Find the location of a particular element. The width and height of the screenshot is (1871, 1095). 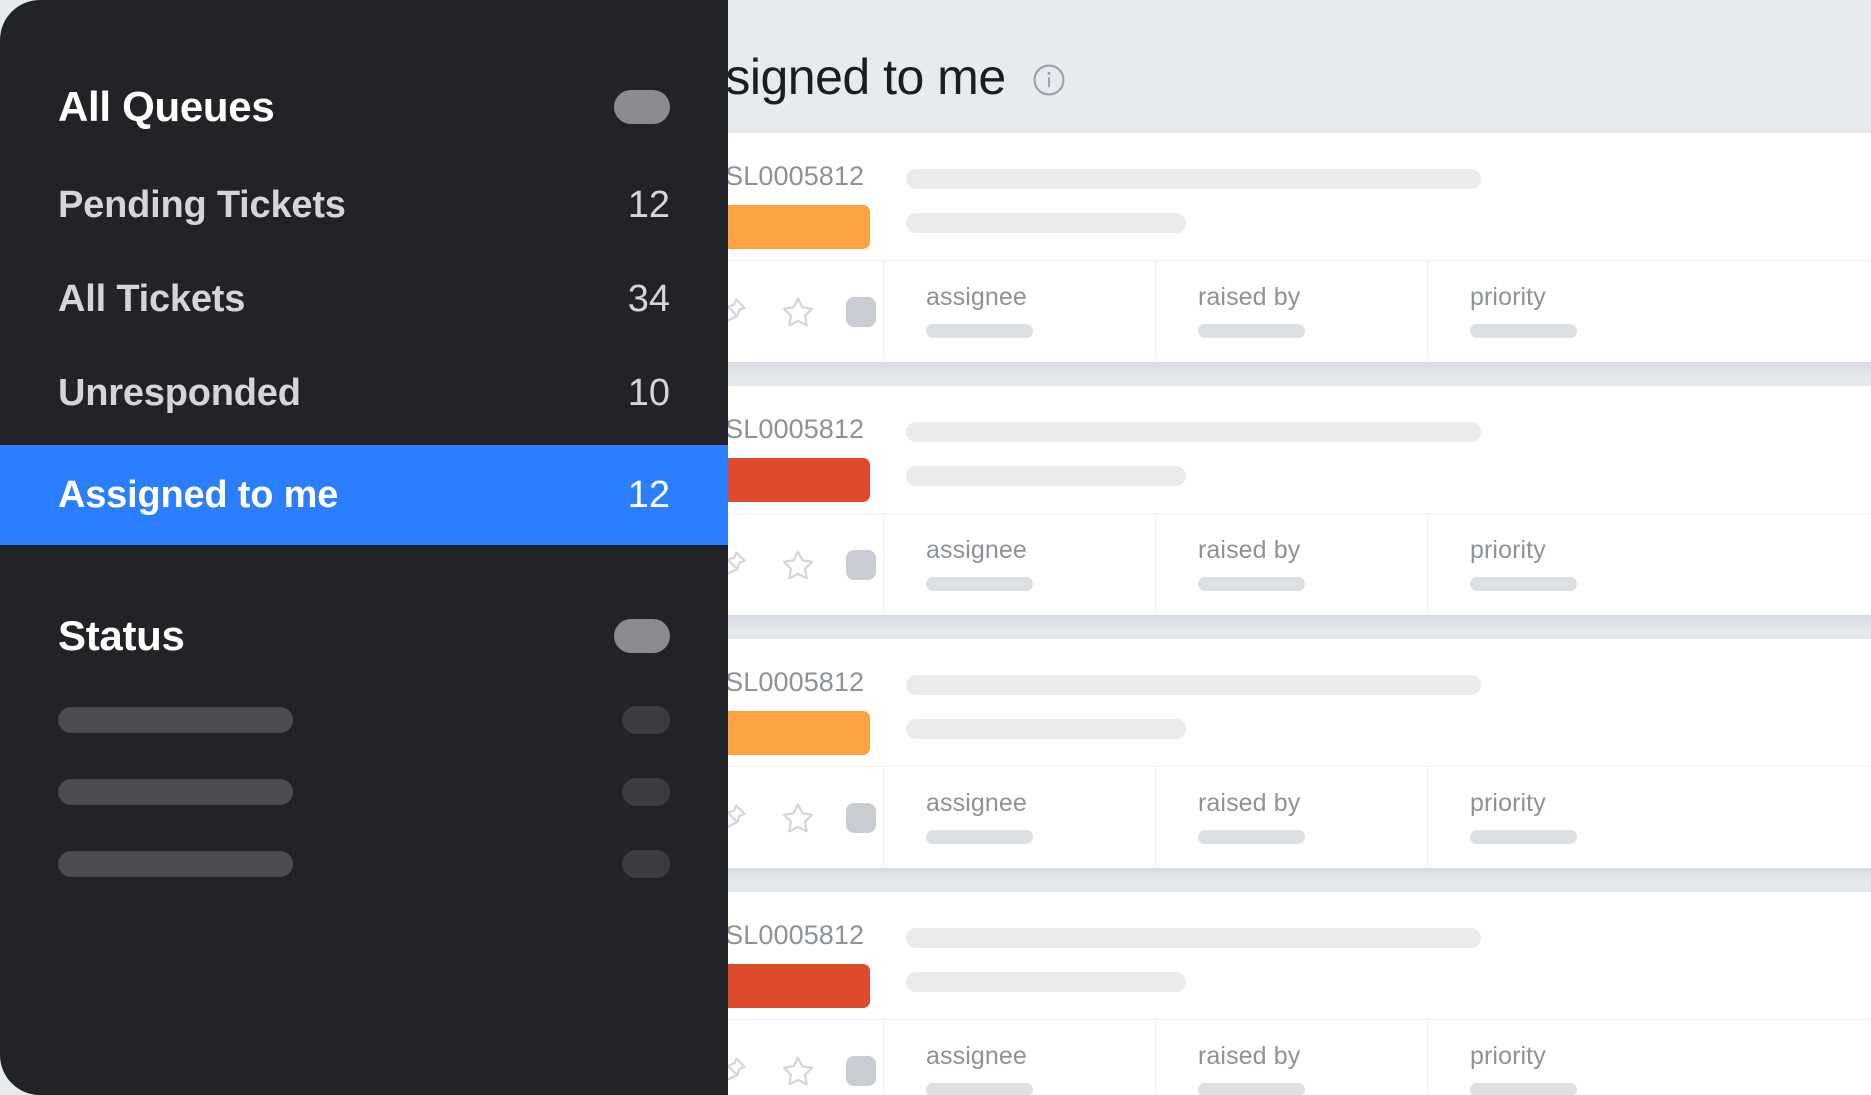

sidebar-item-pending-tickets: Pending Tickets 12 is located at coordinates (364, 205).